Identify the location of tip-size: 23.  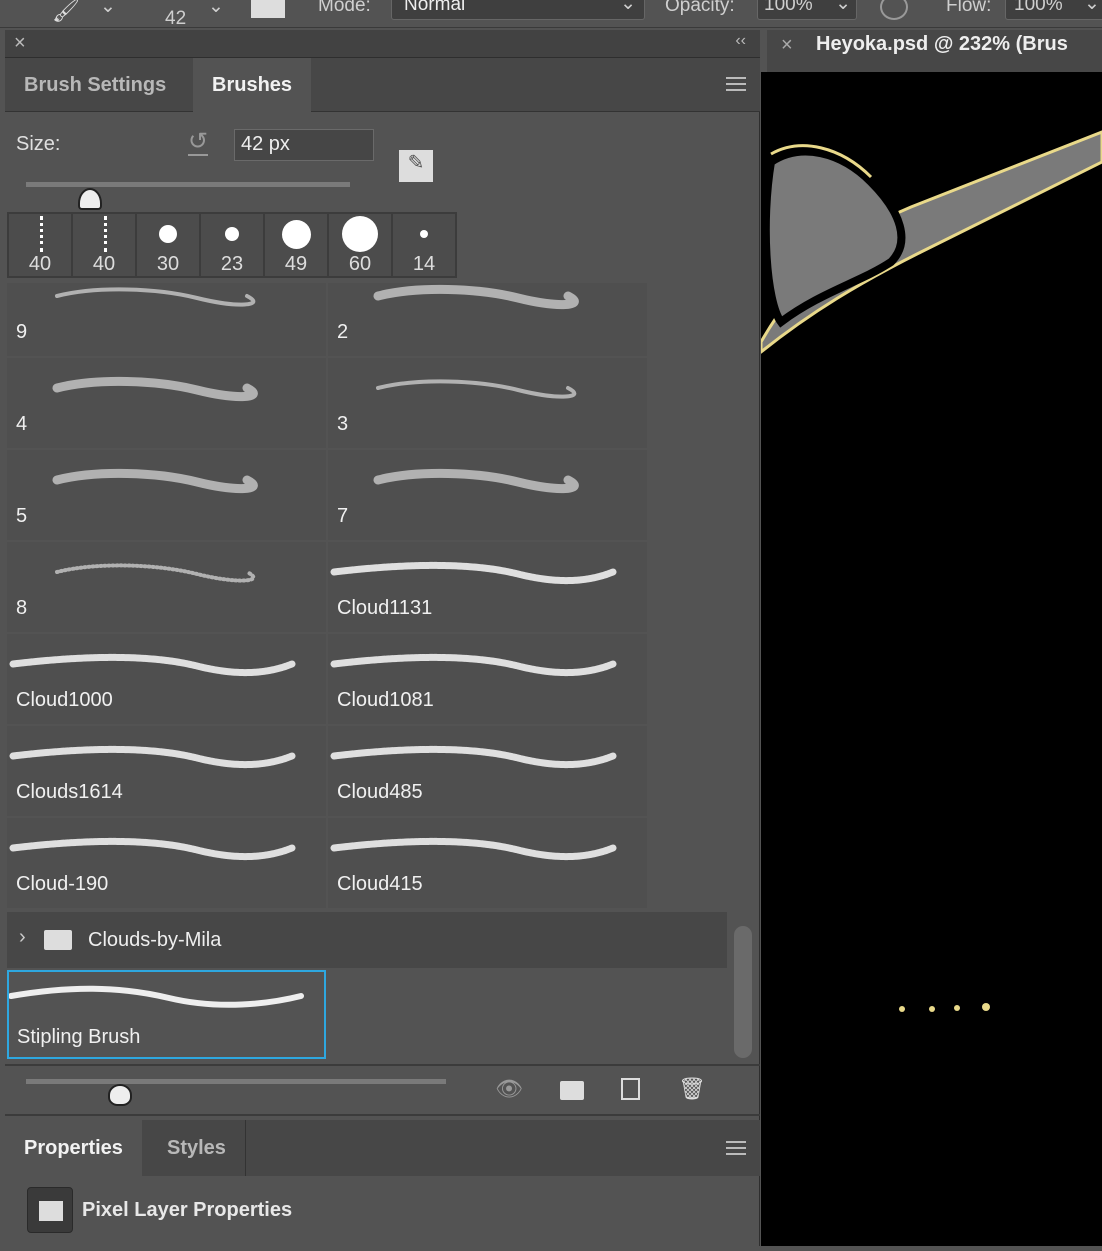
(232, 264).